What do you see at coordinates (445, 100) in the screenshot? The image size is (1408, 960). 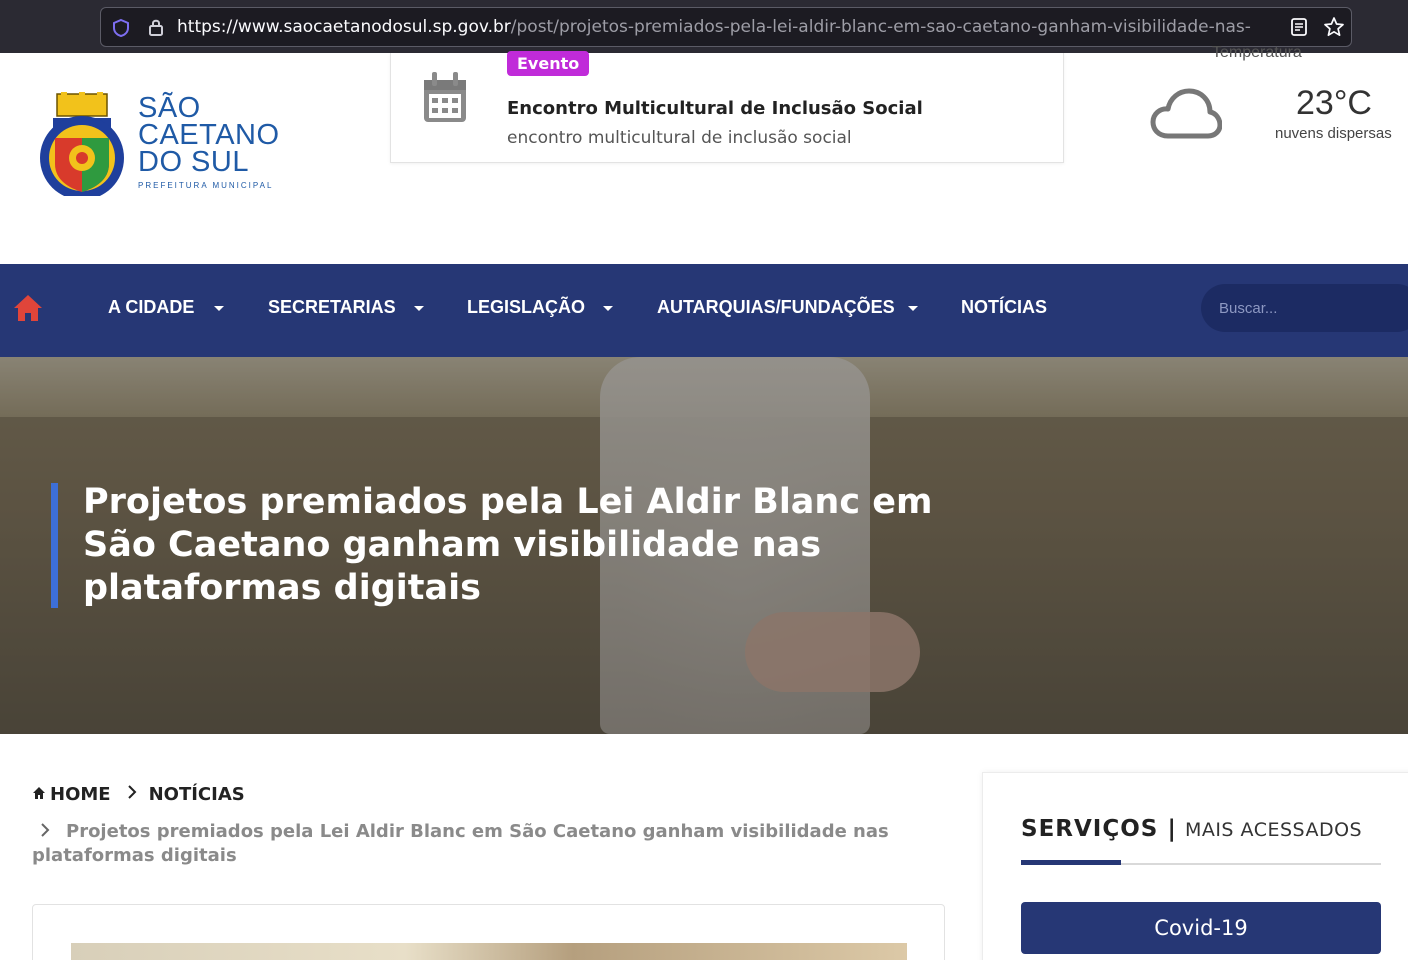 I see `calendar-icon` at bounding box center [445, 100].